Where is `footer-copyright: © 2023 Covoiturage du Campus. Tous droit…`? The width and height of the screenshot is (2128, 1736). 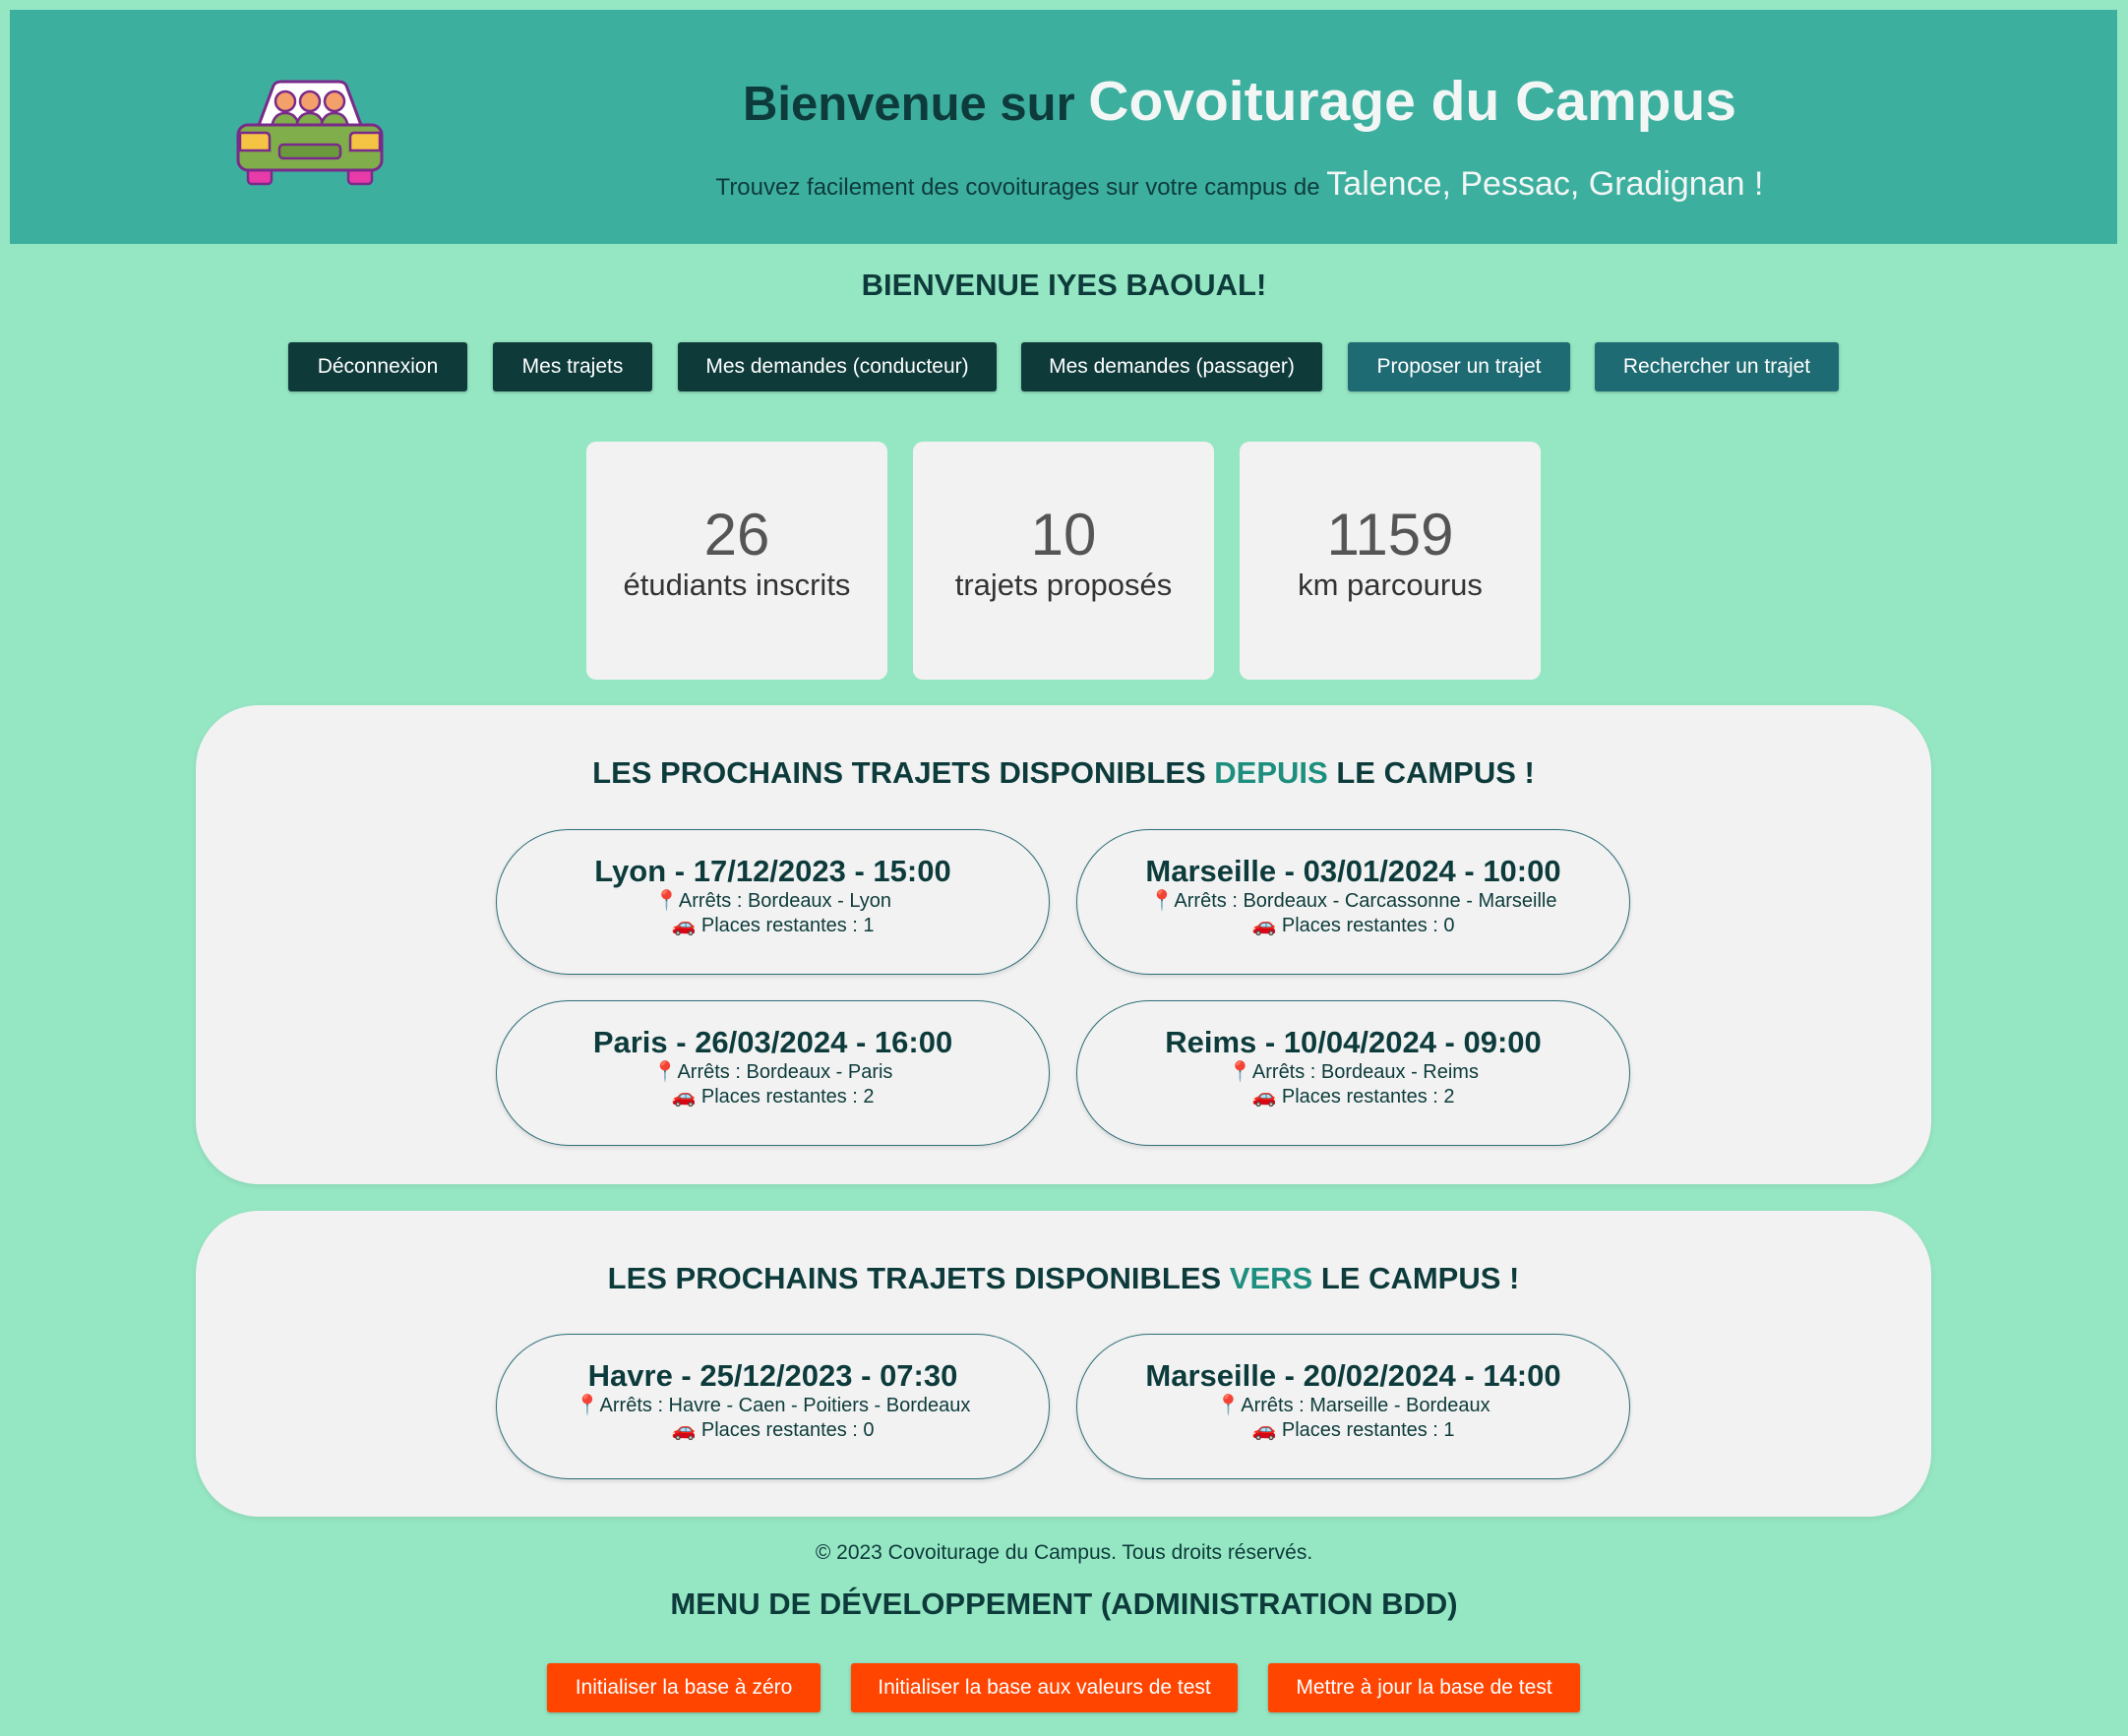
footer-copyright: © 2023 Covoiturage du Campus. Tous droit… is located at coordinates (1064, 1552).